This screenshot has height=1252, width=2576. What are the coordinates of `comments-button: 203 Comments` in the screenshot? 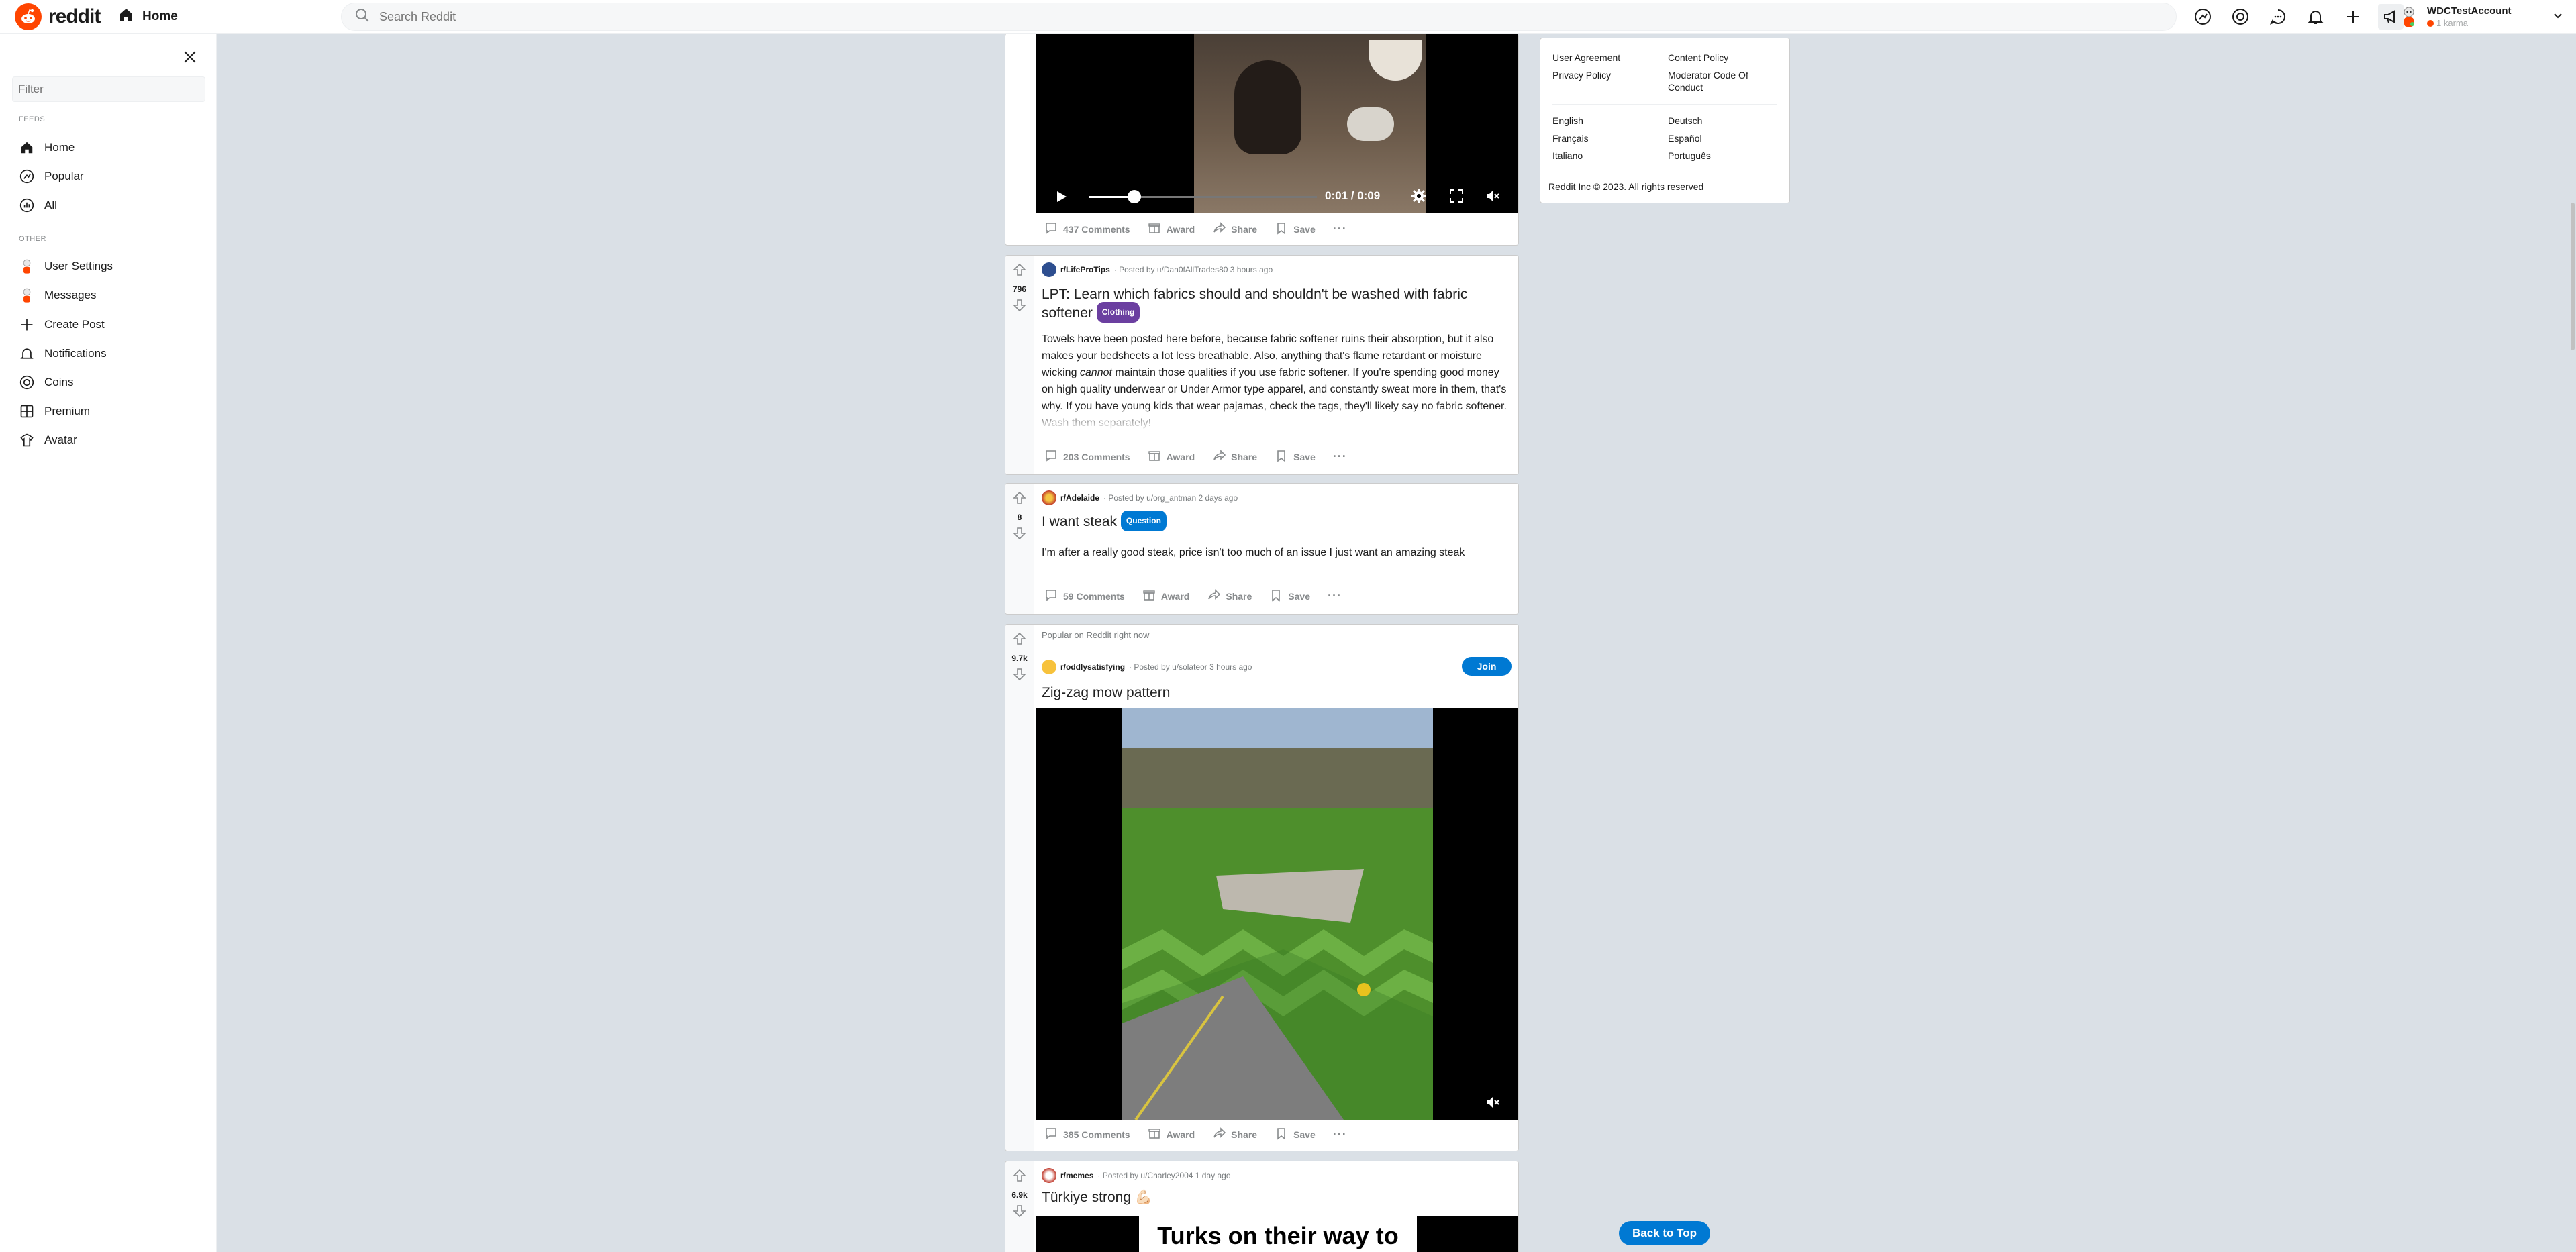 It's located at (1087, 456).